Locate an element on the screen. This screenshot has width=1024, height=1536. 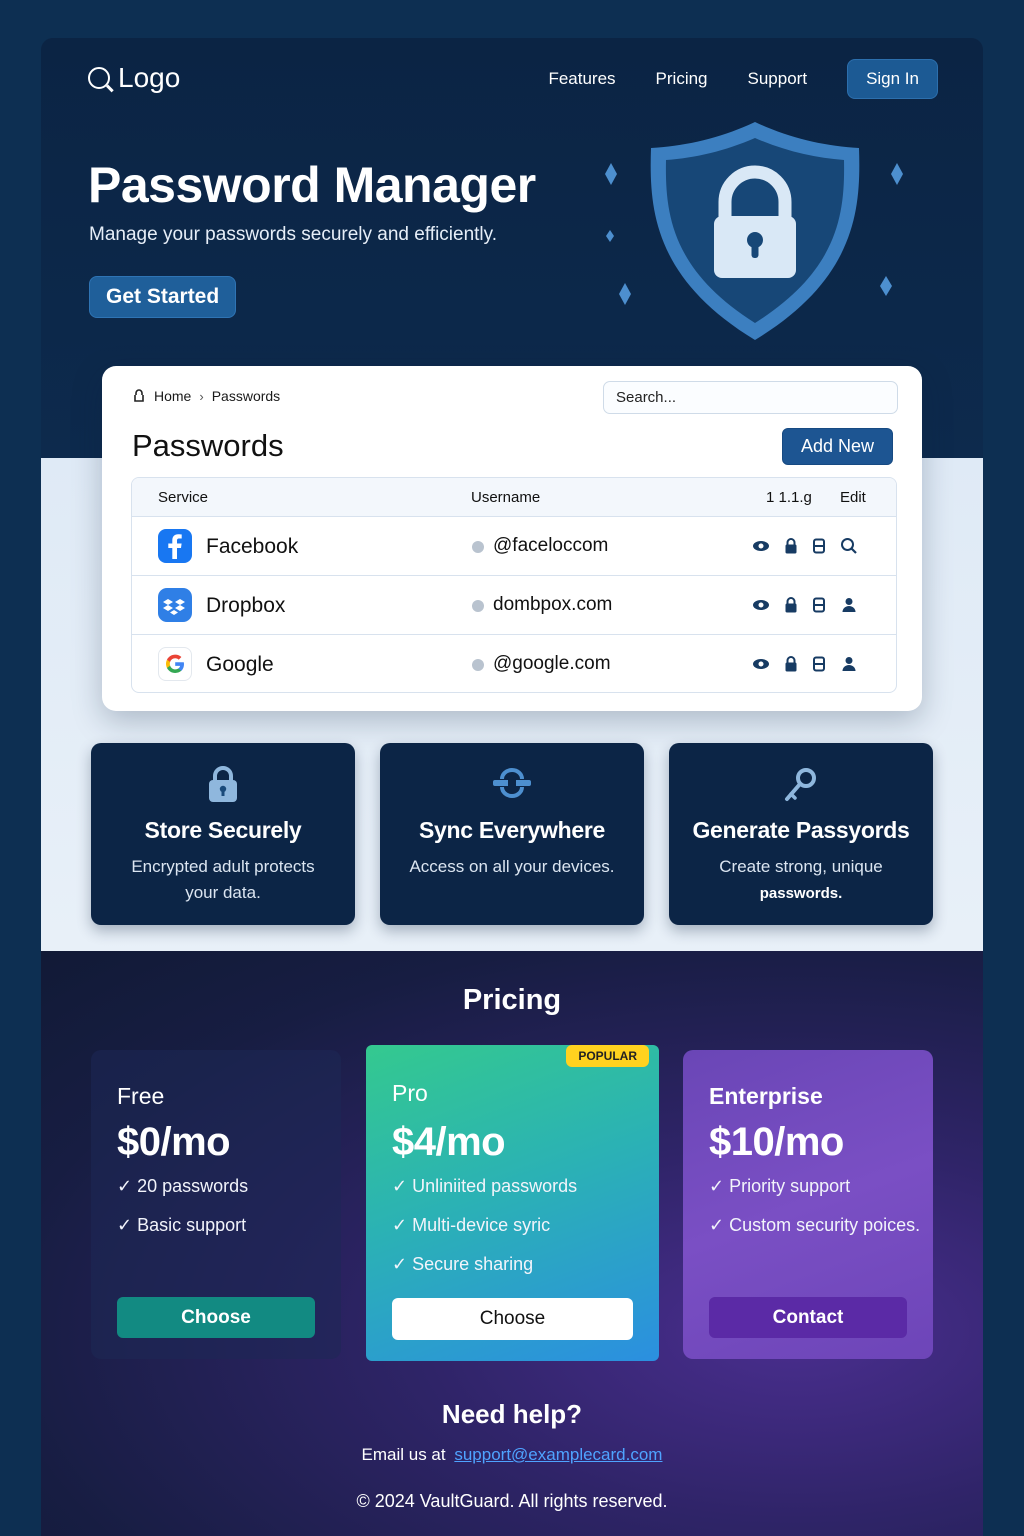
table-header: Service Username 1 1.1.g Edit is located at coordinates (514, 497).